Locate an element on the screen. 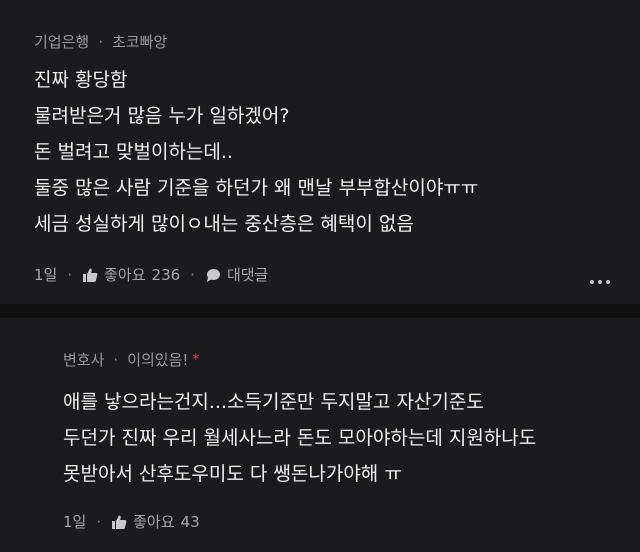 The image size is (640, 552). like-count: 43 is located at coordinates (190, 521).